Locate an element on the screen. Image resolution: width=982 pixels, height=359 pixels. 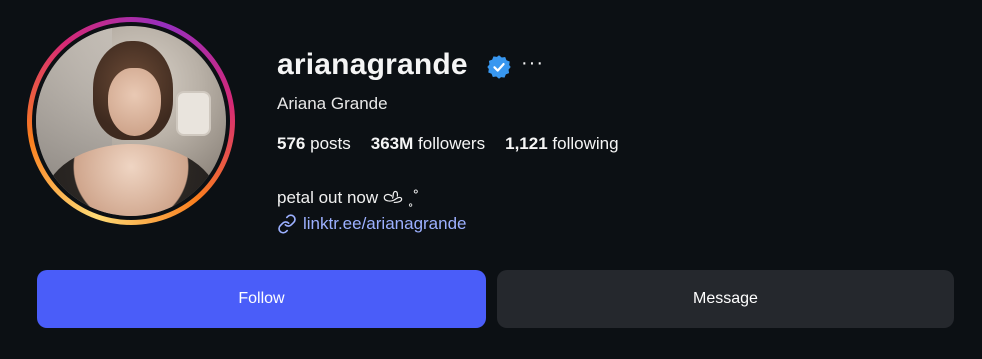
profile-stats: 576 posts 363M followers 1,121 following is located at coordinates (448, 144).